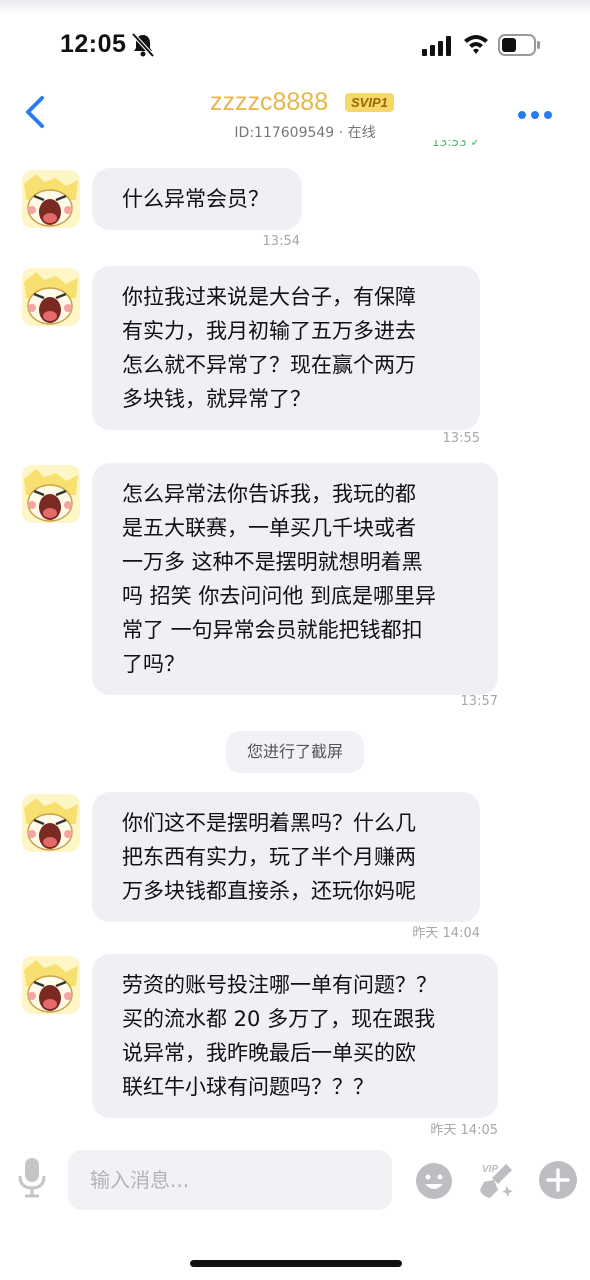  I want to click on input-bar: VIP, so click(295, 1180).